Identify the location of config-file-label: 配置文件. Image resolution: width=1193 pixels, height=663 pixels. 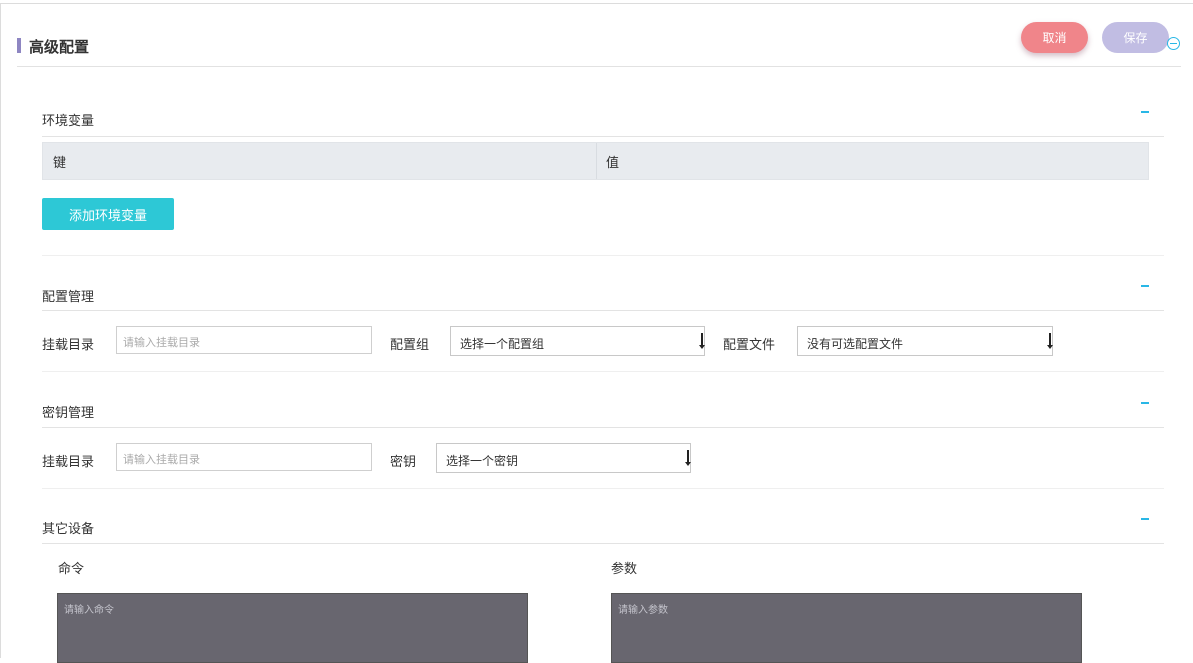
(749, 345).